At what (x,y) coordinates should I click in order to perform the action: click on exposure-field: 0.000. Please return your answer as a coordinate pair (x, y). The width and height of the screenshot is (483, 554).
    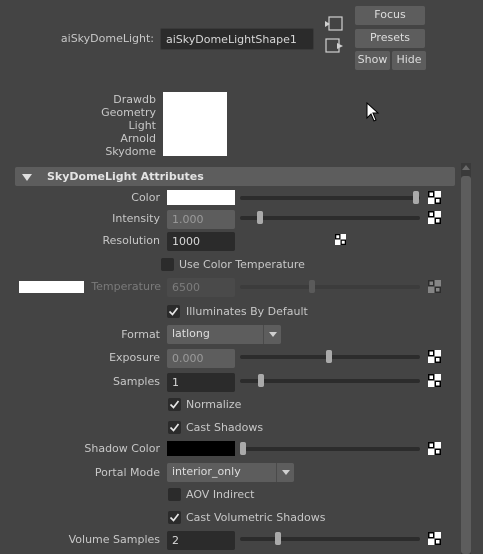
    Looking at the image, I should click on (201, 358).